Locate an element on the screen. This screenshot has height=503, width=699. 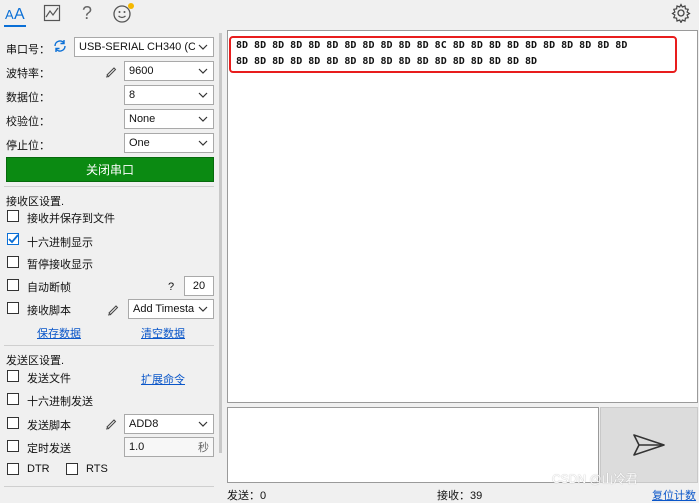
hex-display-checkbox is located at coordinates (13, 239).